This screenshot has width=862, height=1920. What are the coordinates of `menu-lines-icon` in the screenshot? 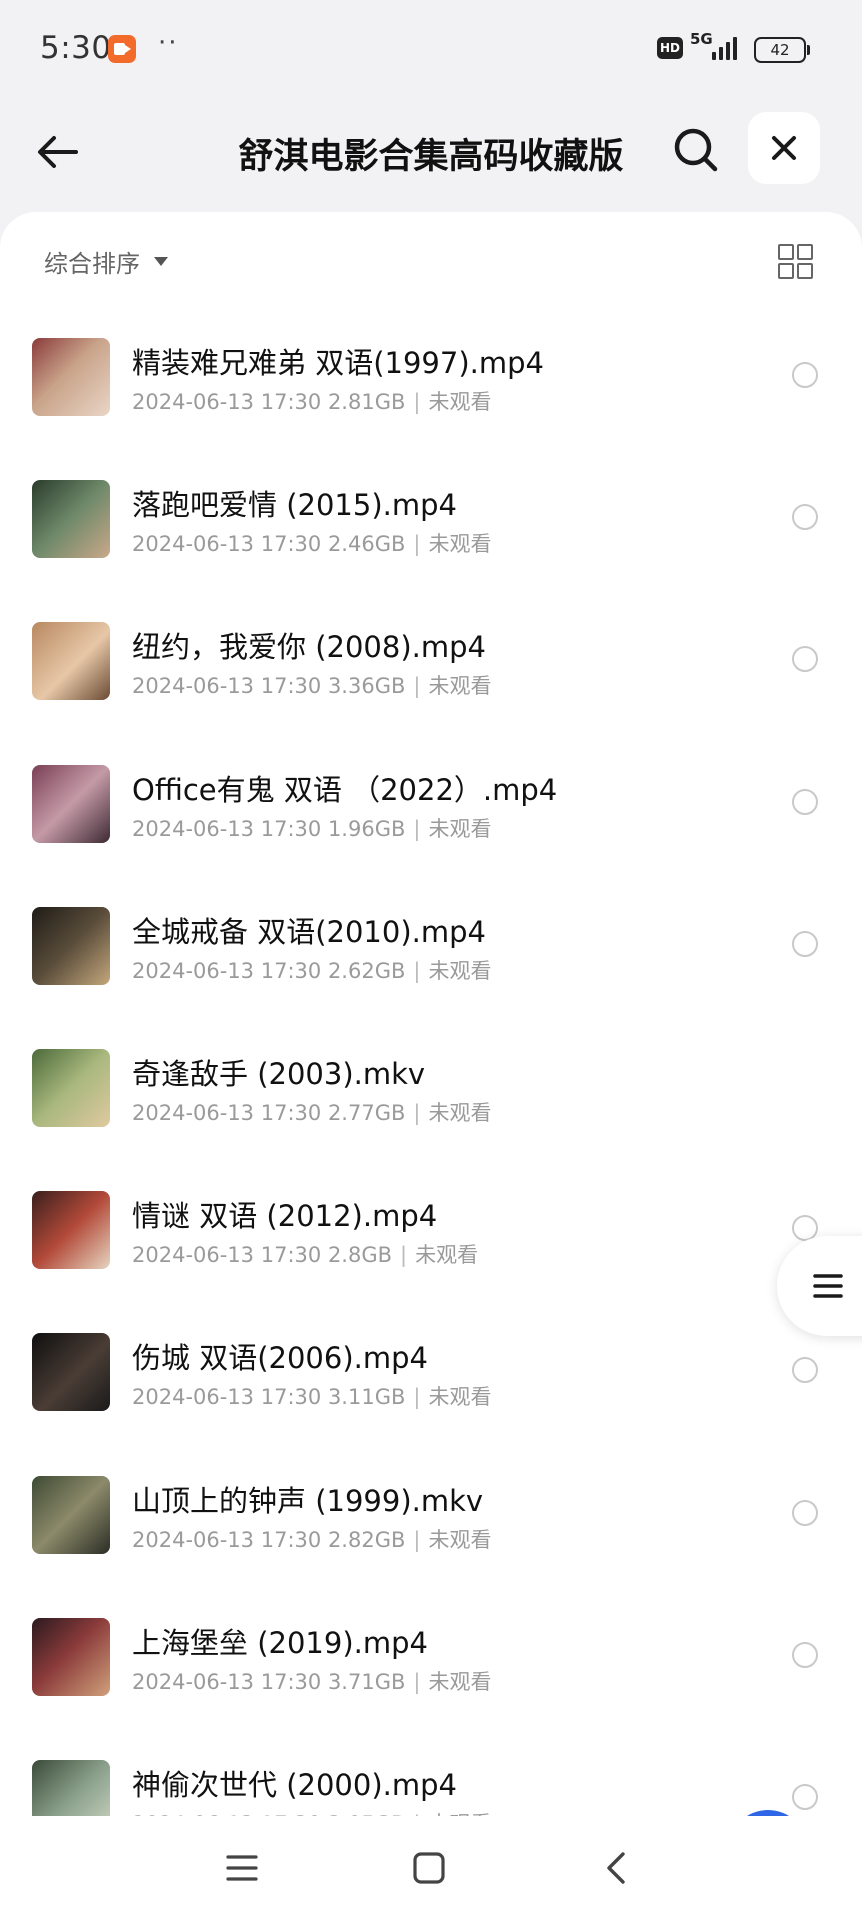 It's located at (828, 1286).